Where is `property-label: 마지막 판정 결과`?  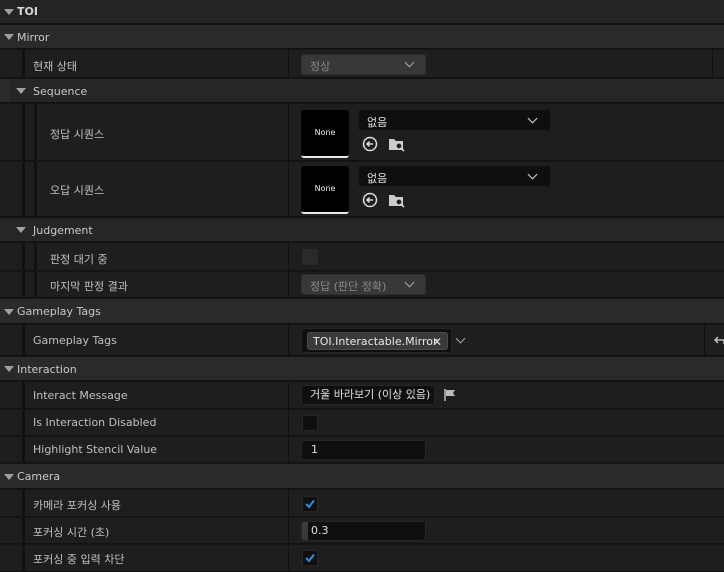
property-label: 마지막 판정 결과 is located at coordinates (89, 286).